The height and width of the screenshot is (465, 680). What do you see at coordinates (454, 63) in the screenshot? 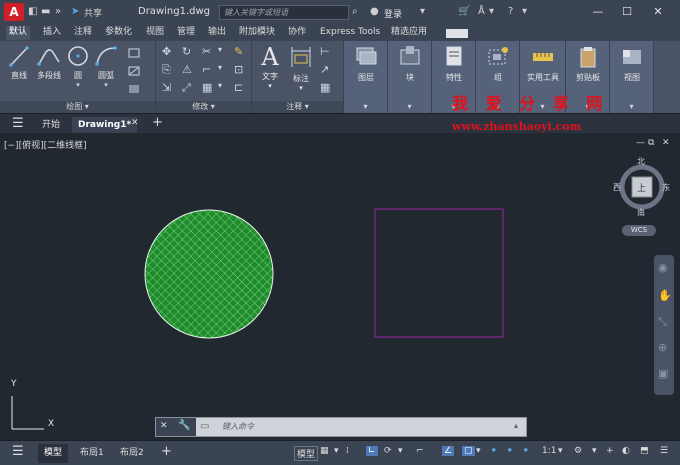
I see `properties-tool: 特性` at bounding box center [454, 63].